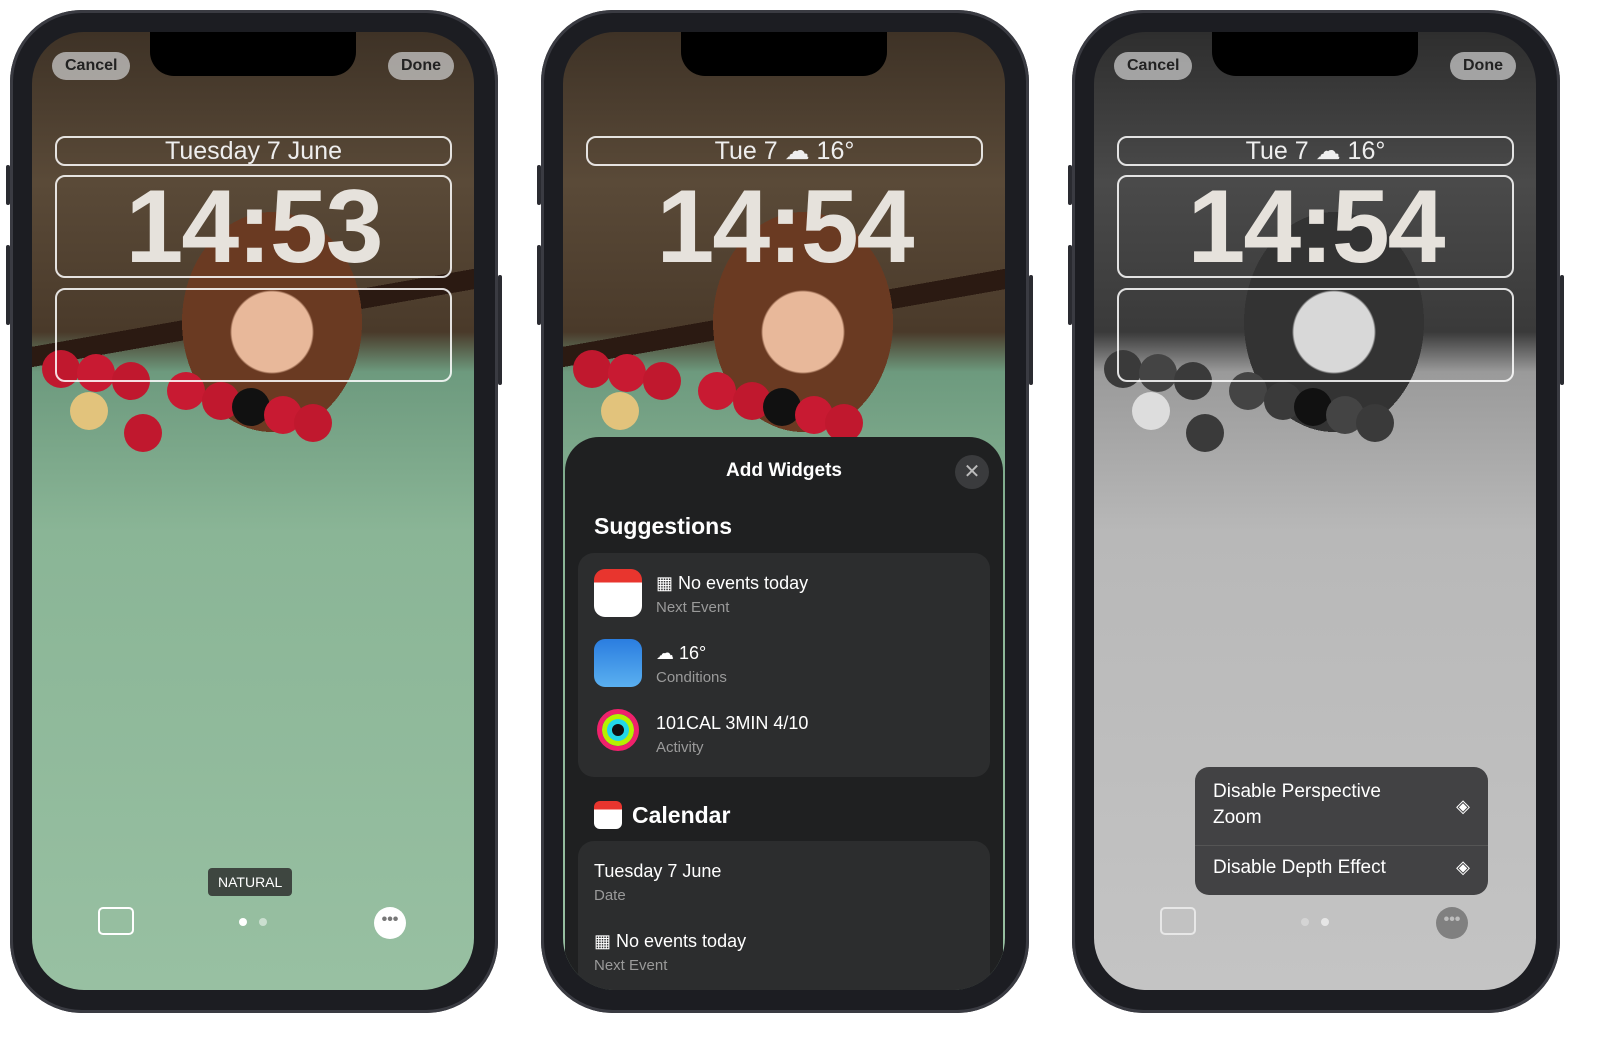  Describe the element at coordinates (784, 470) in the screenshot. I see `sheet-title: Add Widgets` at that location.